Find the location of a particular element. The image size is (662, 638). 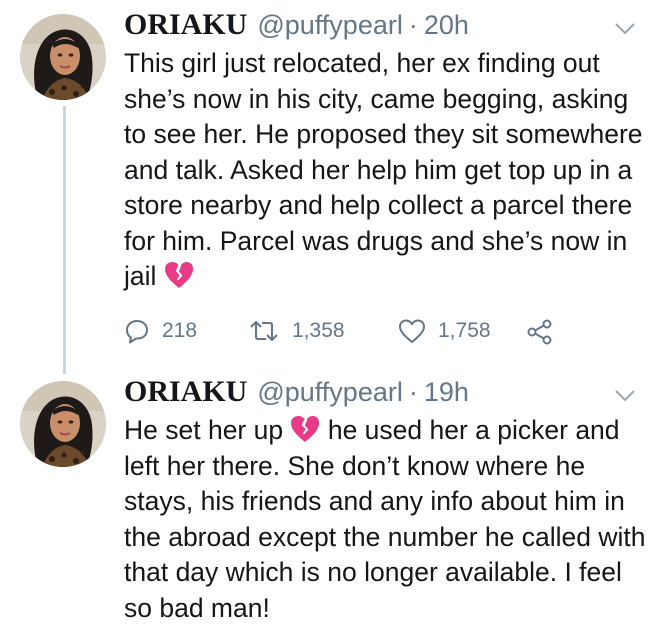

tweet-header: ORIAKU @puffypearl · 19h is located at coordinates (296, 395).